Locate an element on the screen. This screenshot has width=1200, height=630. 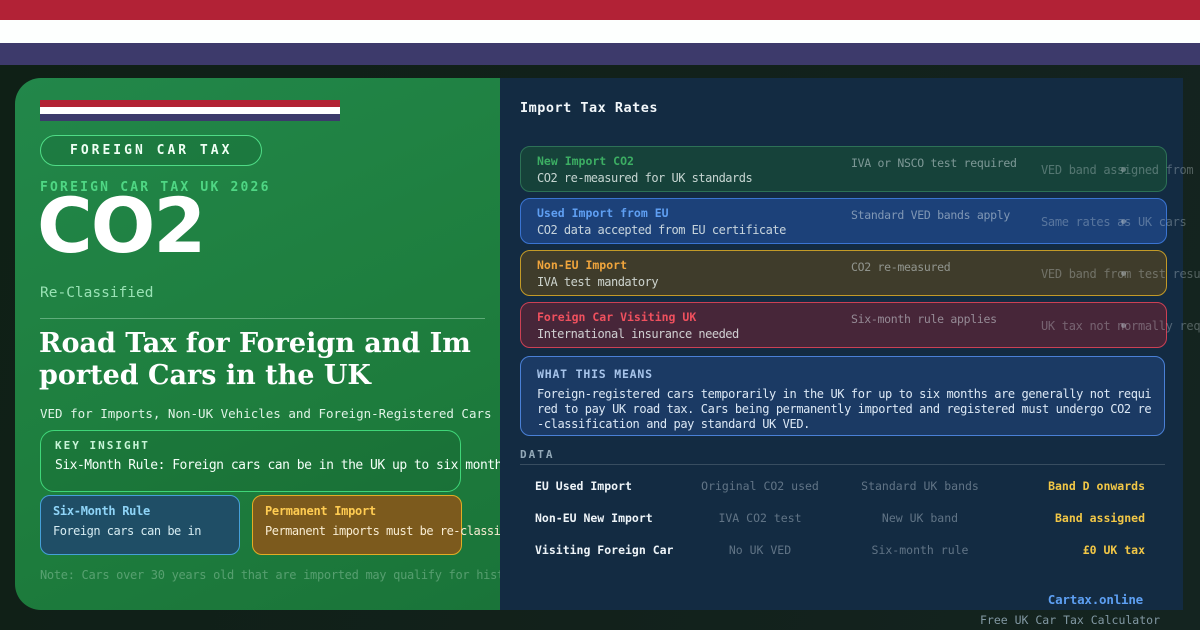
table-cell-band: Standard UK bands is located at coordinates (920, 486).